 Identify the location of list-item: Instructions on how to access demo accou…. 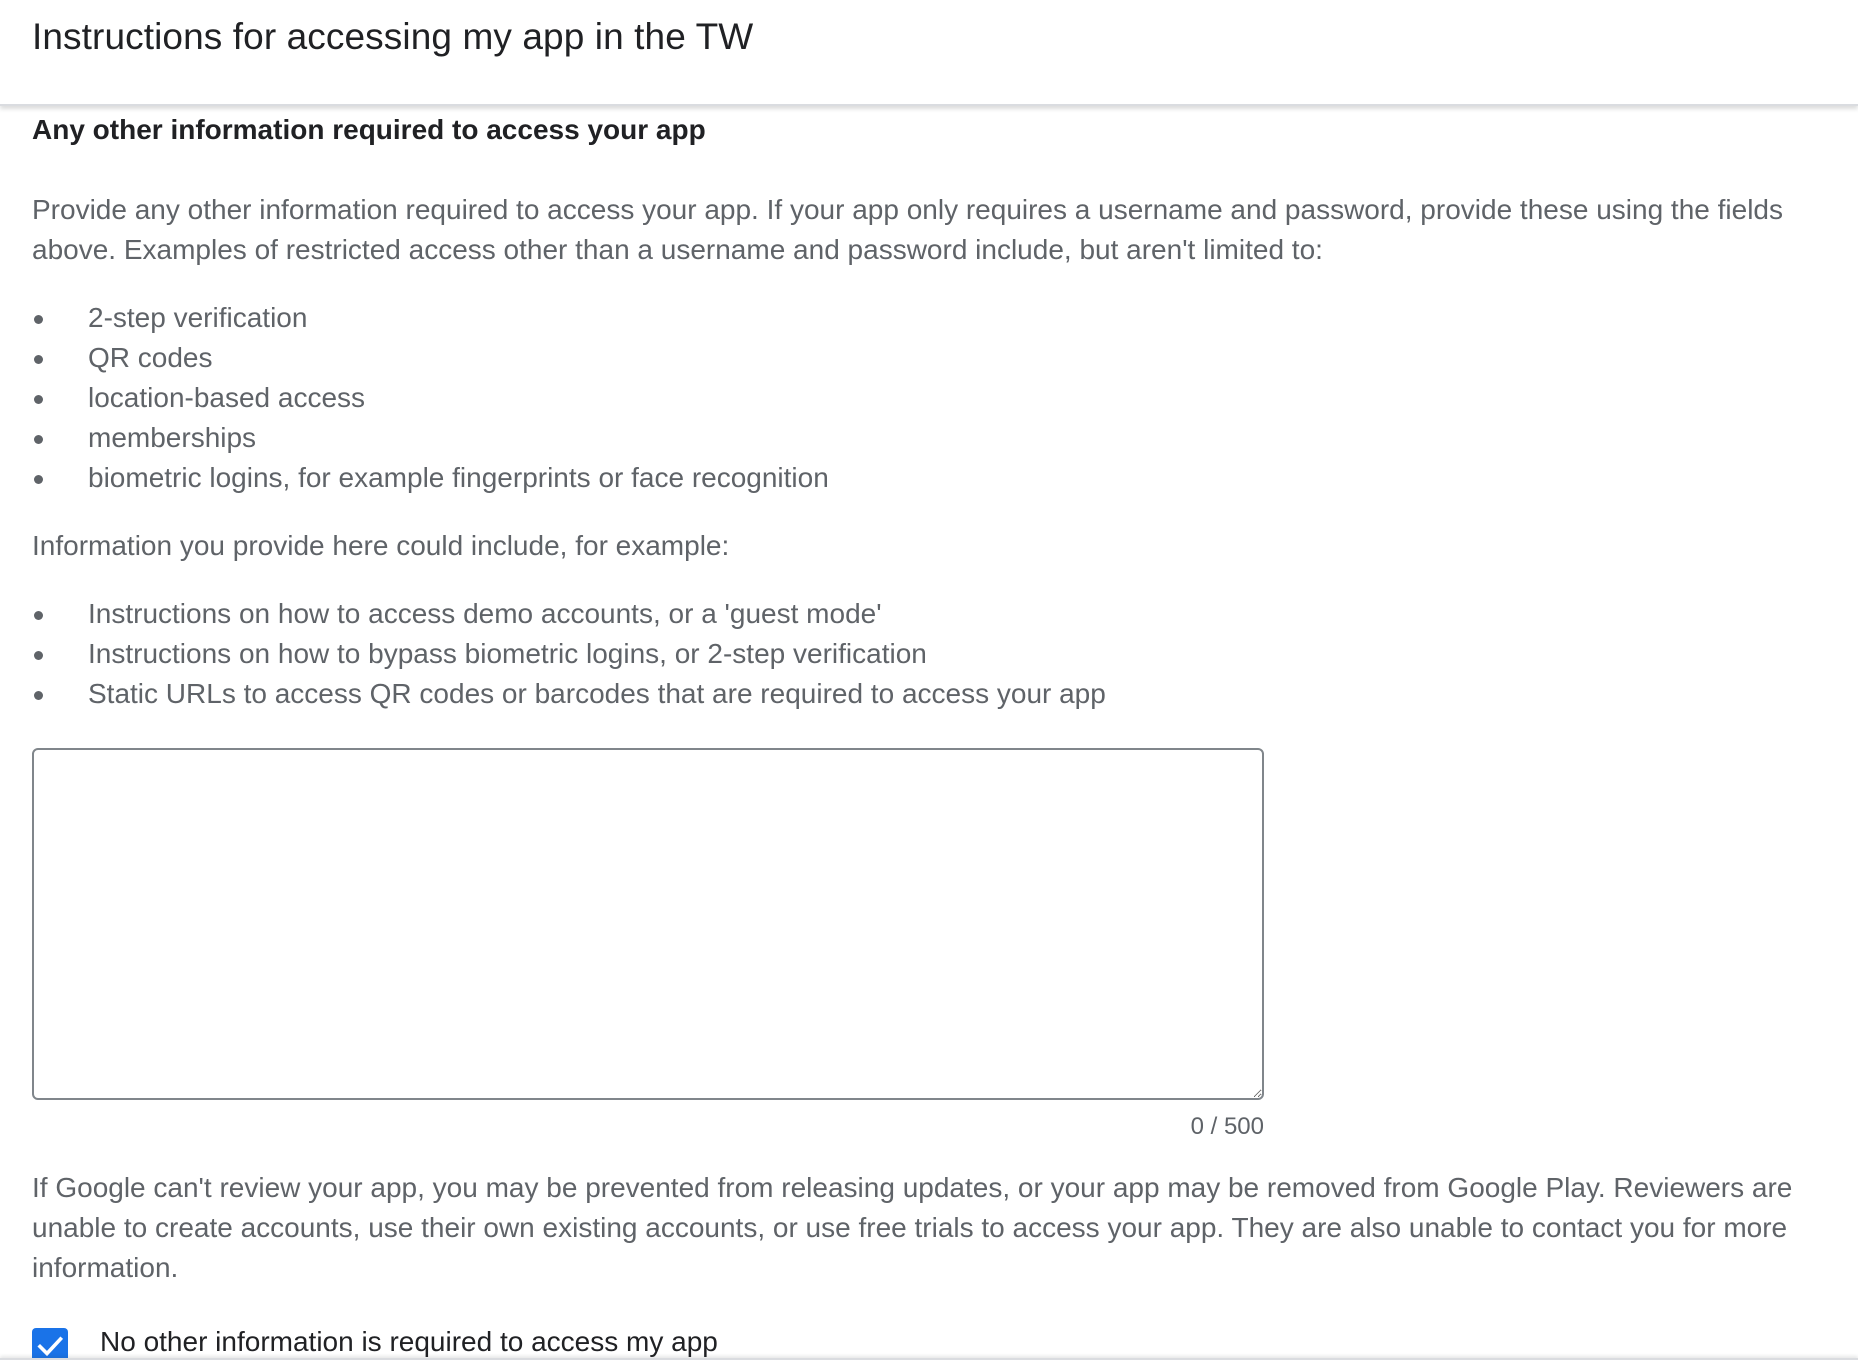
(932, 614).